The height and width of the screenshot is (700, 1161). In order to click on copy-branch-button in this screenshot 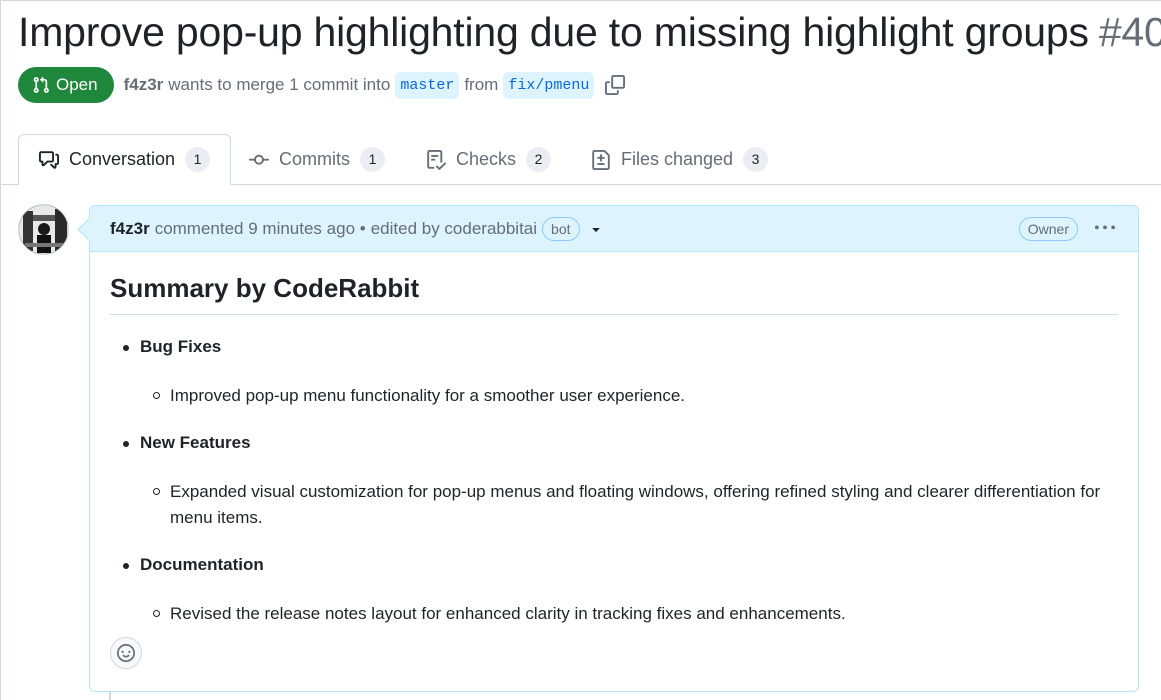, I will do `click(615, 85)`.